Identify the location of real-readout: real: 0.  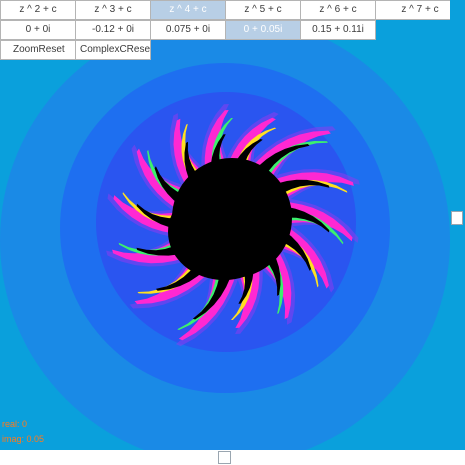
(15, 424).